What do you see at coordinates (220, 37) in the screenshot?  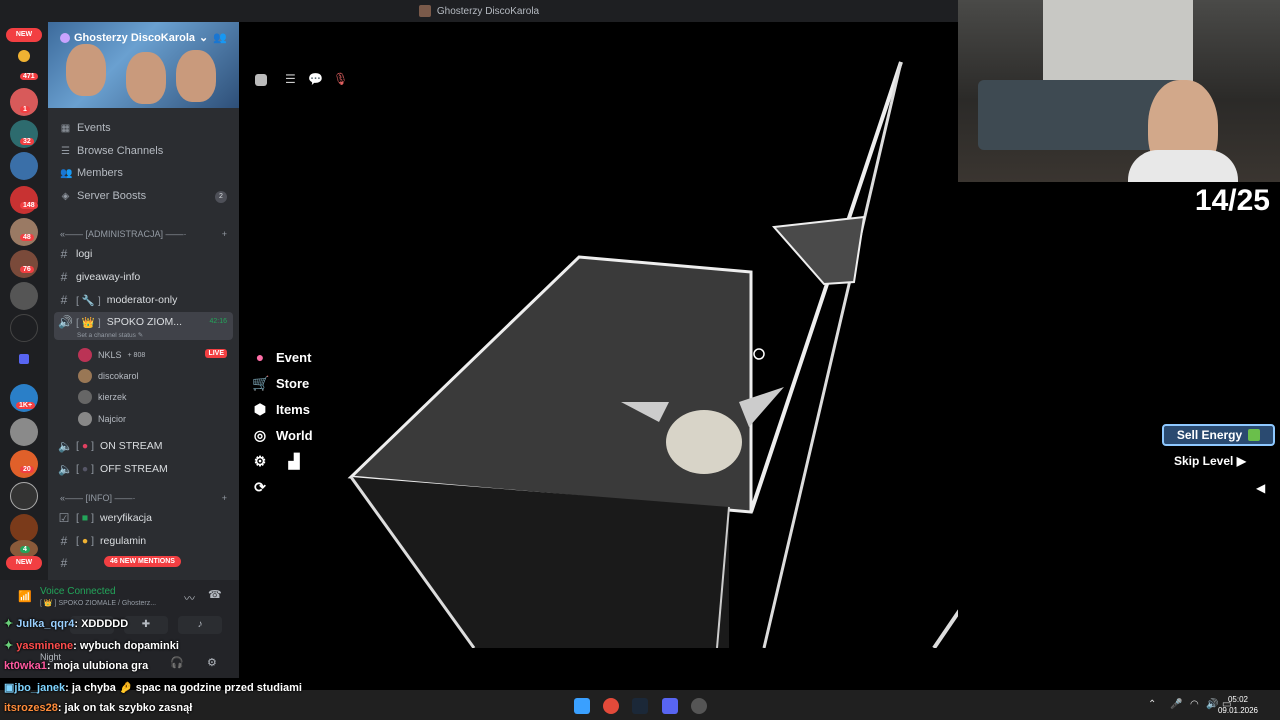 I see `invite-people-icon: 👥` at bounding box center [220, 37].